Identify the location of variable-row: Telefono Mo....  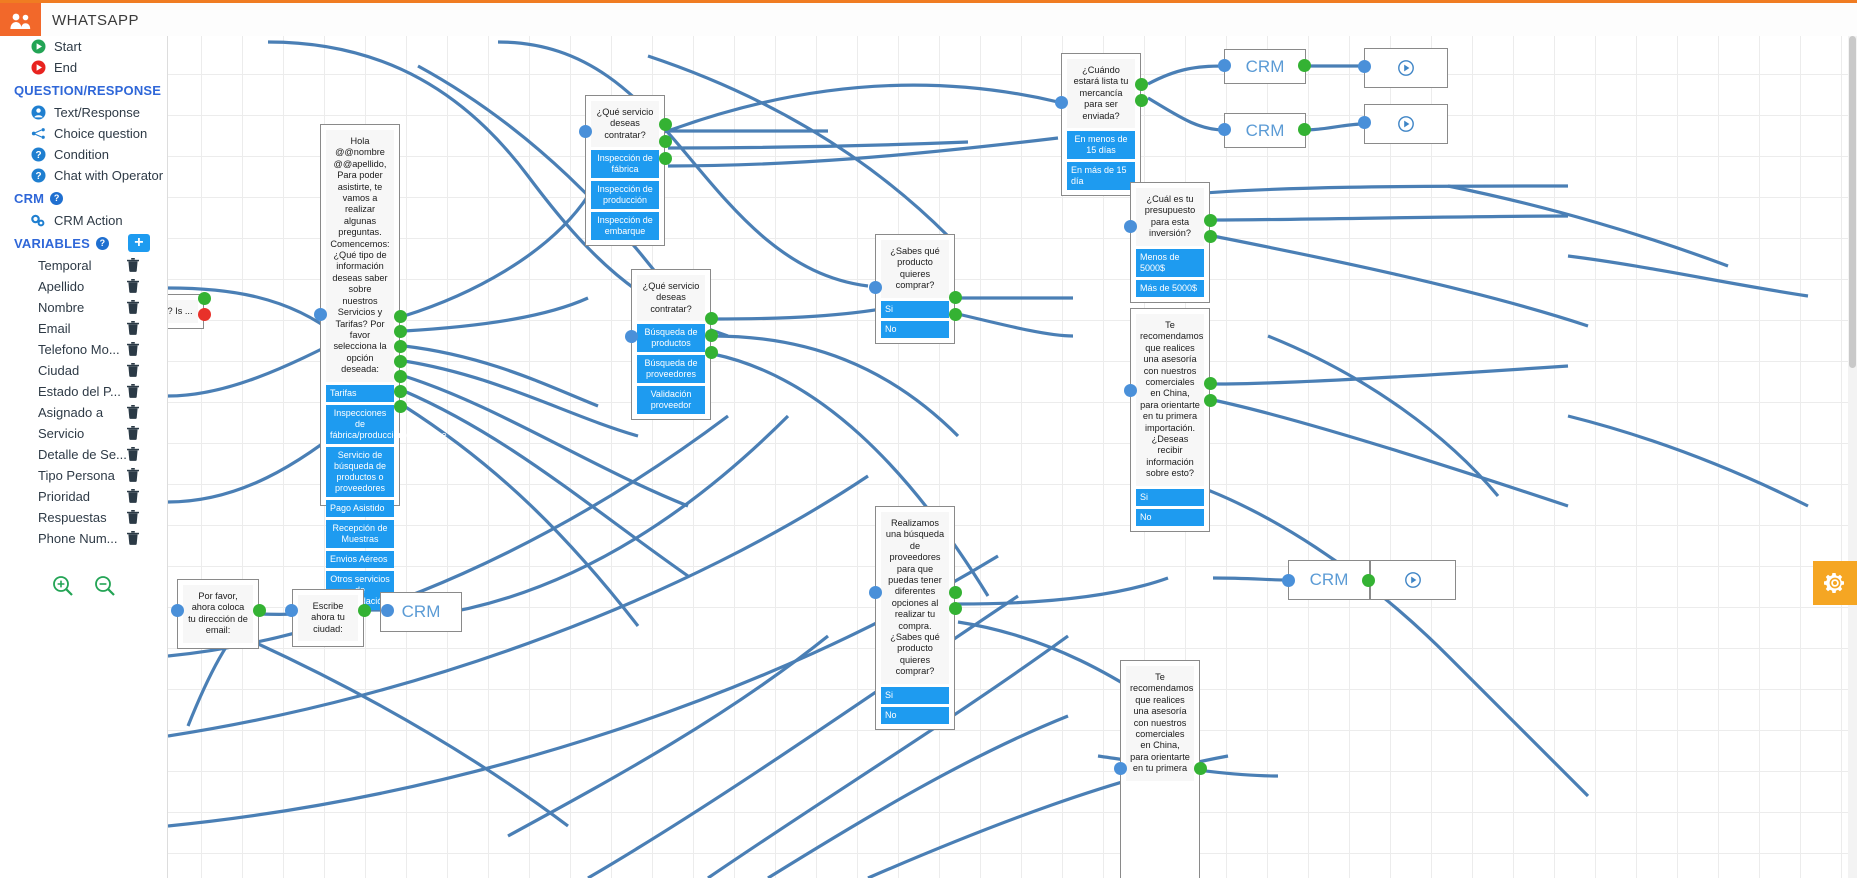
(83, 349).